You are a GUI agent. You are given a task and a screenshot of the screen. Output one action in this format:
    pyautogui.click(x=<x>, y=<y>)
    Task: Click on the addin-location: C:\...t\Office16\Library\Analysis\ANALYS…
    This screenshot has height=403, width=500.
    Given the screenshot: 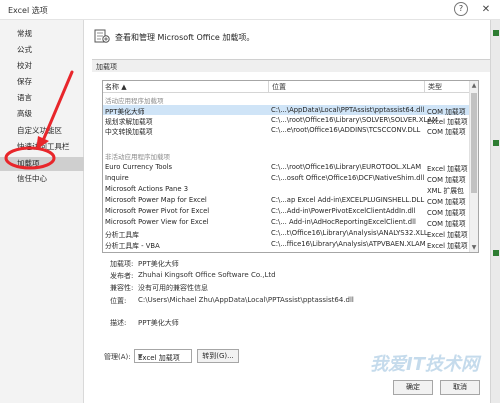 What is the action you would take?
    pyautogui.click(x=349, y=233)
    